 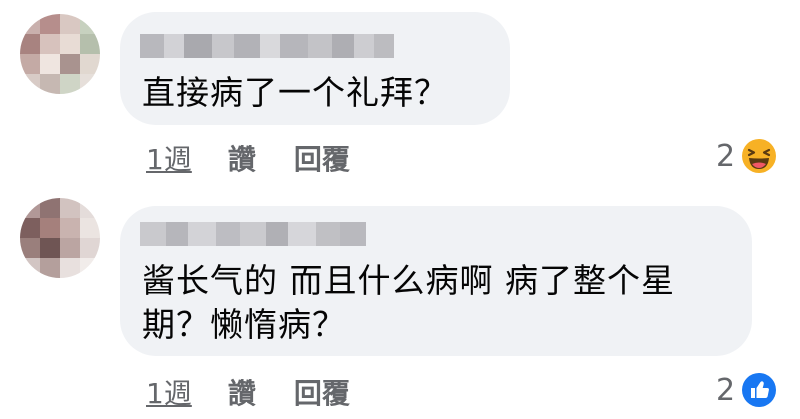 What do you see at coordinates (244, 324) in the screenshot?
I see `comment-text-line-2: 期？懒惰病？` at bounding box center [244, 324].